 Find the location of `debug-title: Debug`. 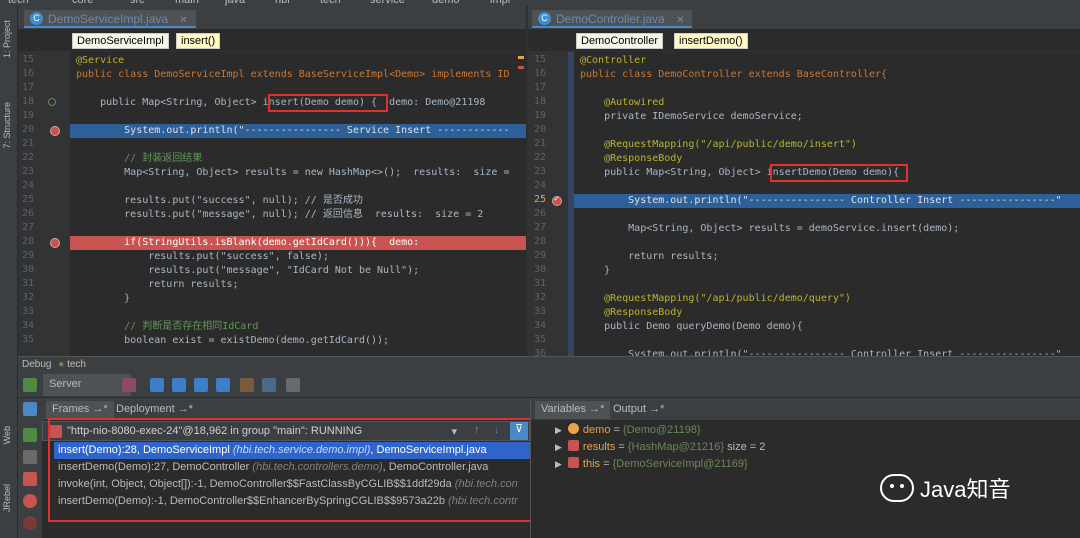

debug-title: Debug is located at coordinates (37, 364).